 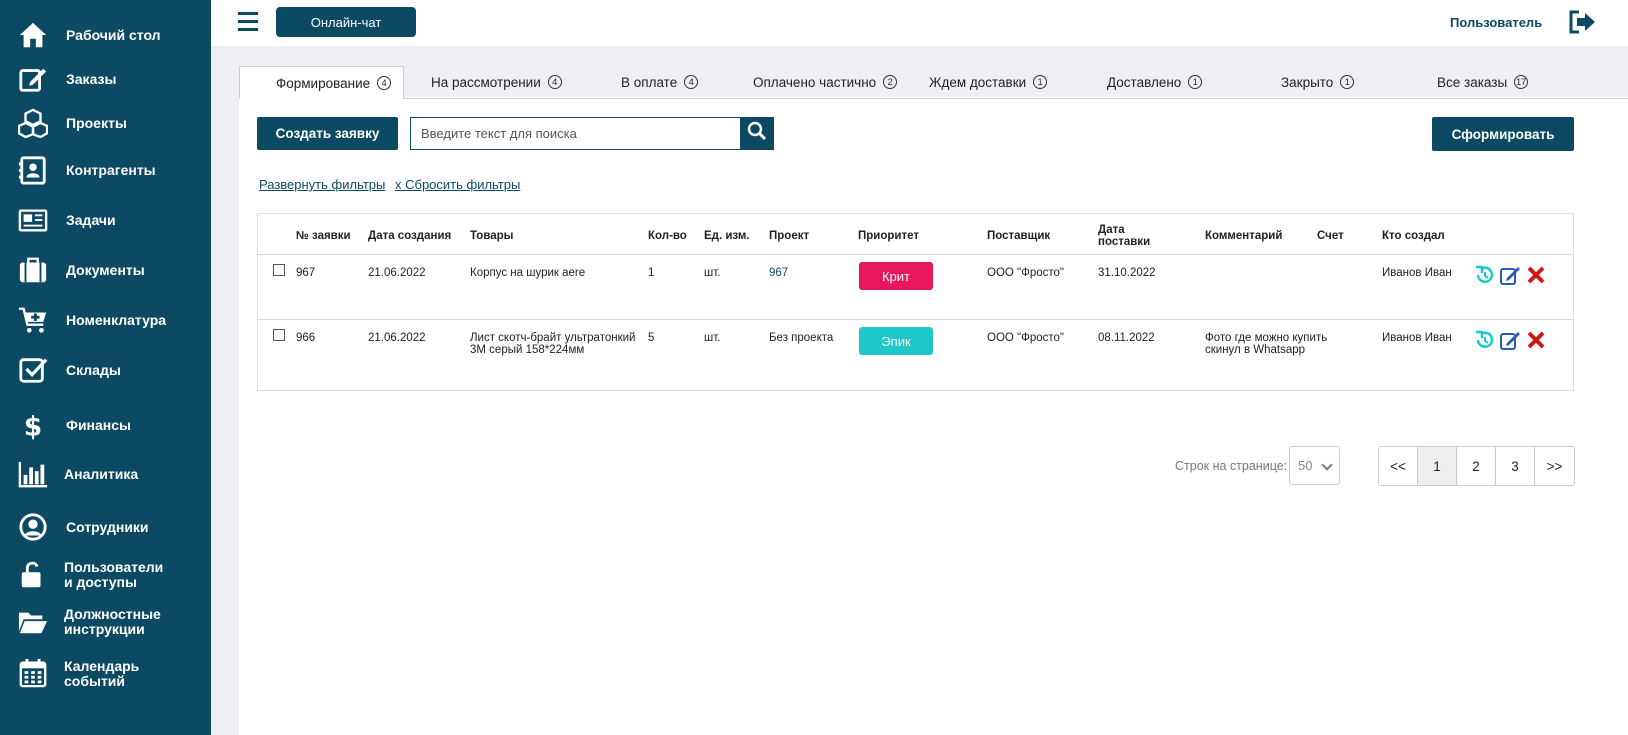 What do you see at coordinates (978, 82) in the screenshot?
I see `tab-label: Ждем доставки` at bounding box center [978, 82].